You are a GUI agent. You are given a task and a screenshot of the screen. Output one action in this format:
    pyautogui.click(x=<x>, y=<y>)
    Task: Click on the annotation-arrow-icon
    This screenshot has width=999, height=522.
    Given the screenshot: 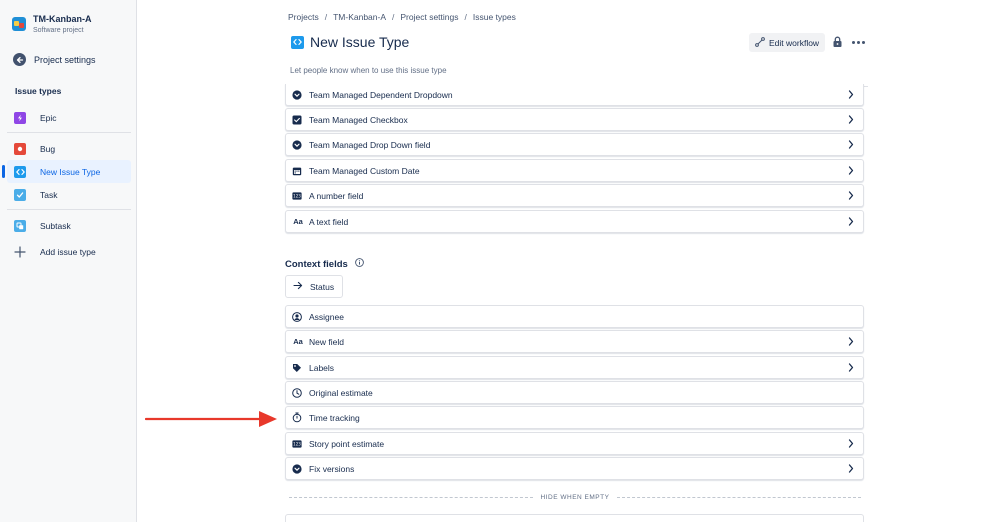 What is the action you would take?
    pyautogui.click(x=211, y=419)
    